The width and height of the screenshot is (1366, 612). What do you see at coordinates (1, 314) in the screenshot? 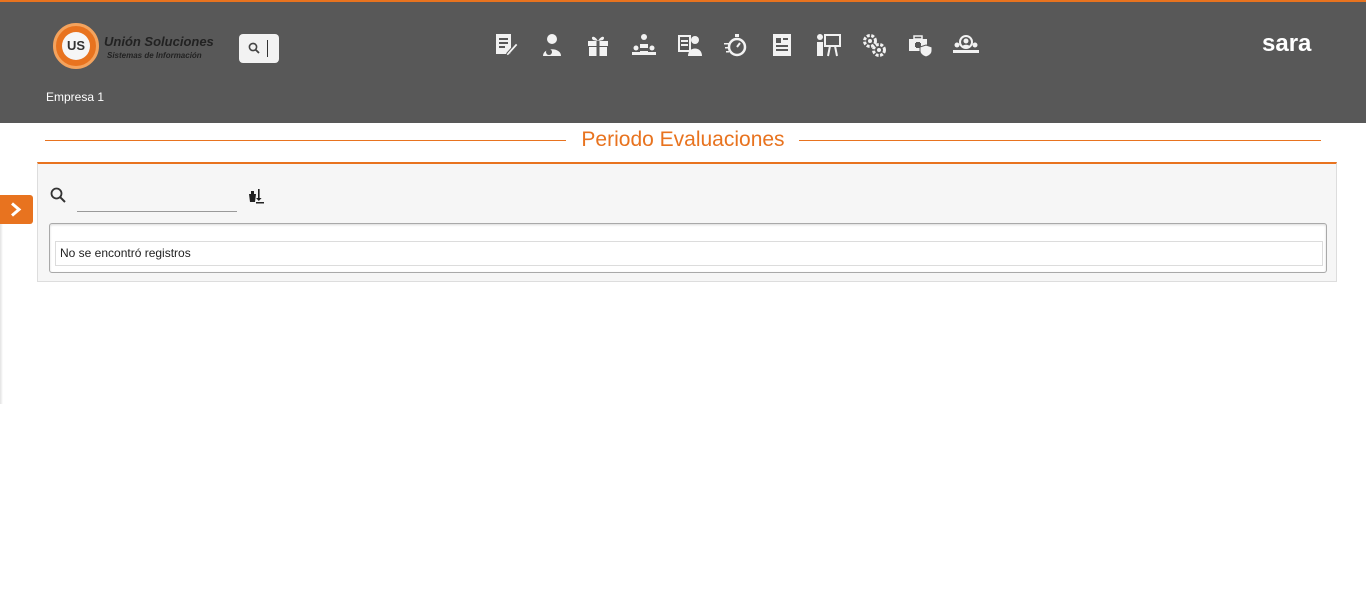
I see `sidebar-edge` at bounding box center [1, 314].